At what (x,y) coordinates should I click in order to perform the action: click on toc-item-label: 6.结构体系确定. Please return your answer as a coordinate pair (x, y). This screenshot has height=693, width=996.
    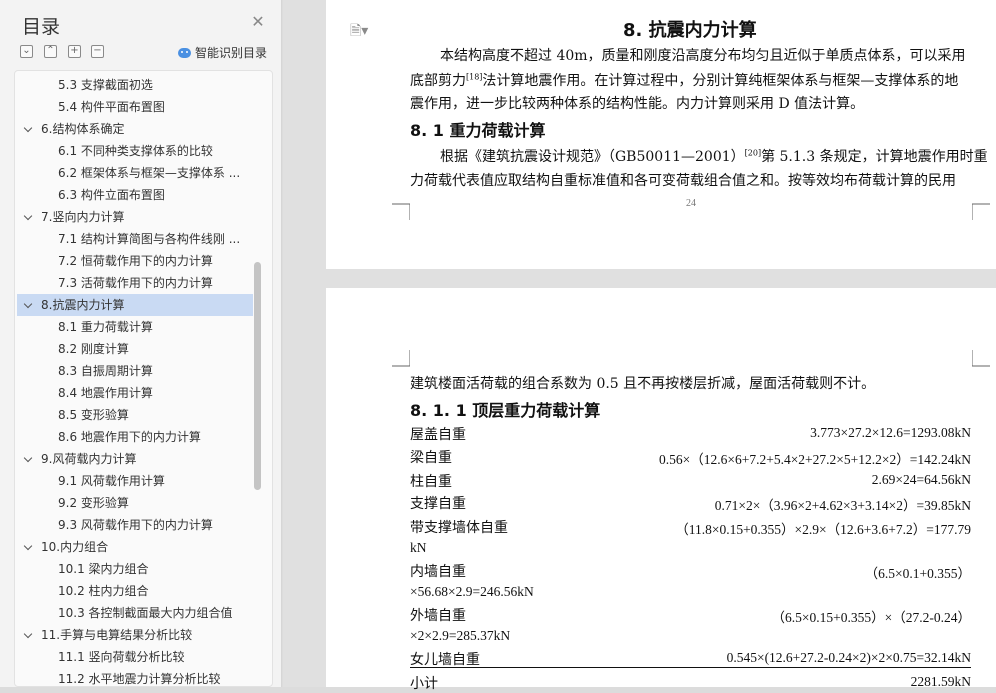
    Looking at the image, I should click on (83, 129).